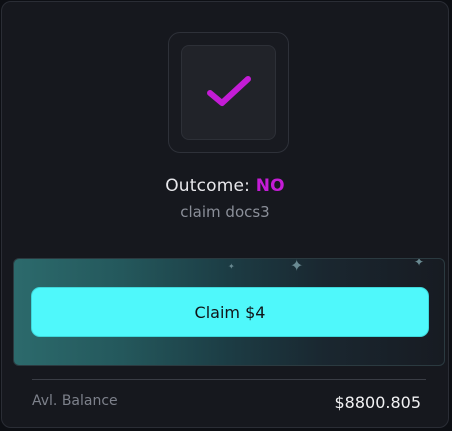  What do you see at coordinates (377, 402) in the screenshot?
I see `balance-value: $8800.805` at bounding box center [377, 402].